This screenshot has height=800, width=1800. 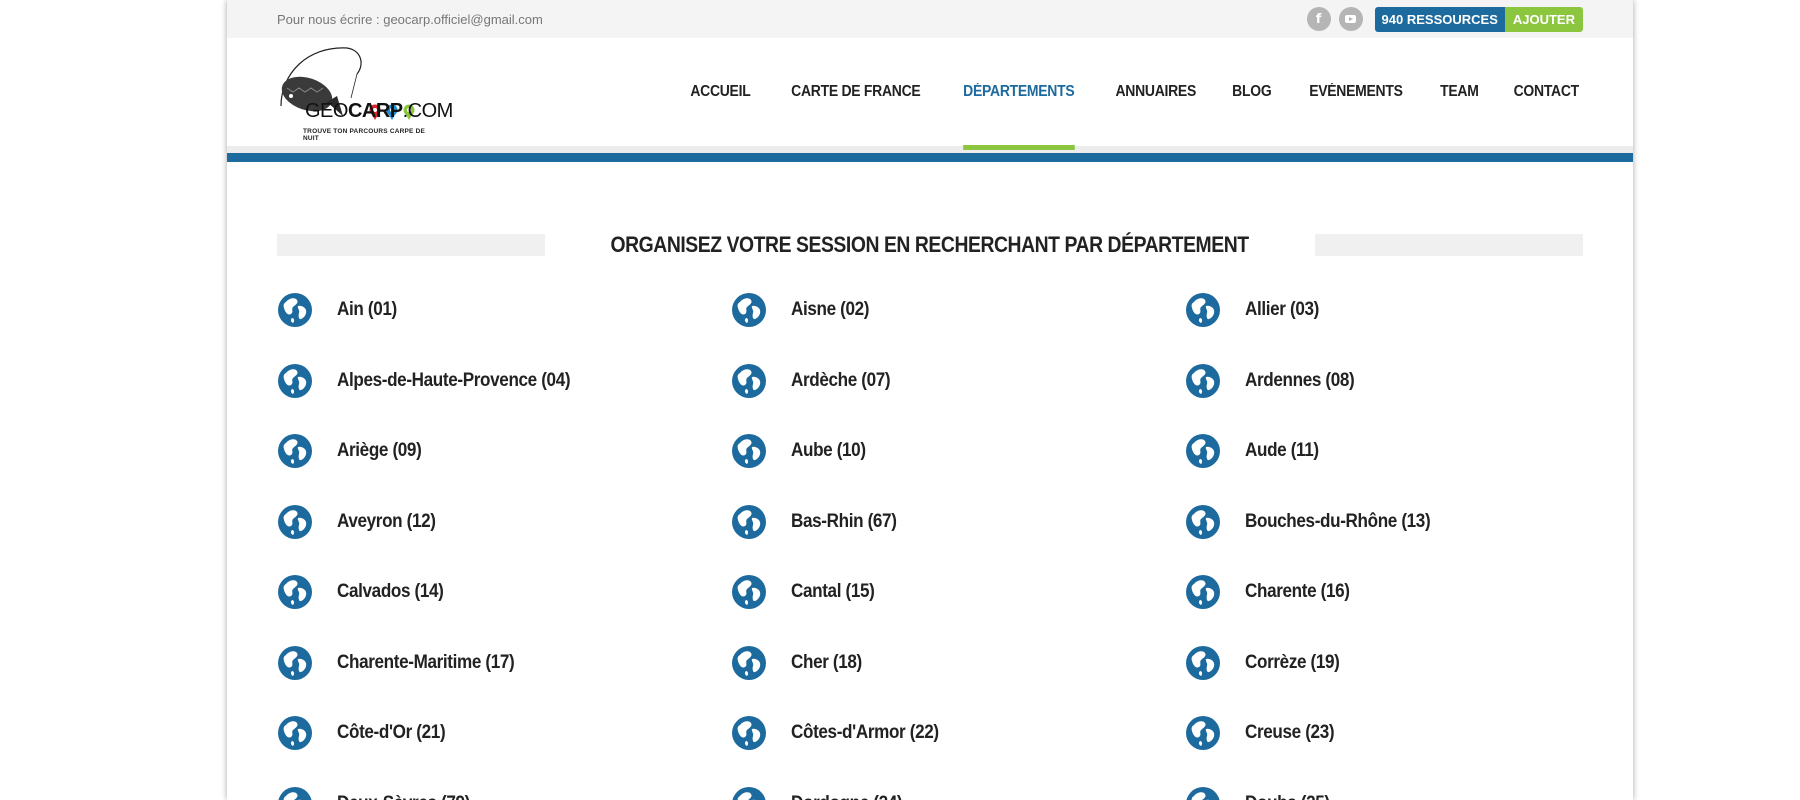 I want to click on department-name: Côtes-d'Armor (22), so click(x=865, y=733).